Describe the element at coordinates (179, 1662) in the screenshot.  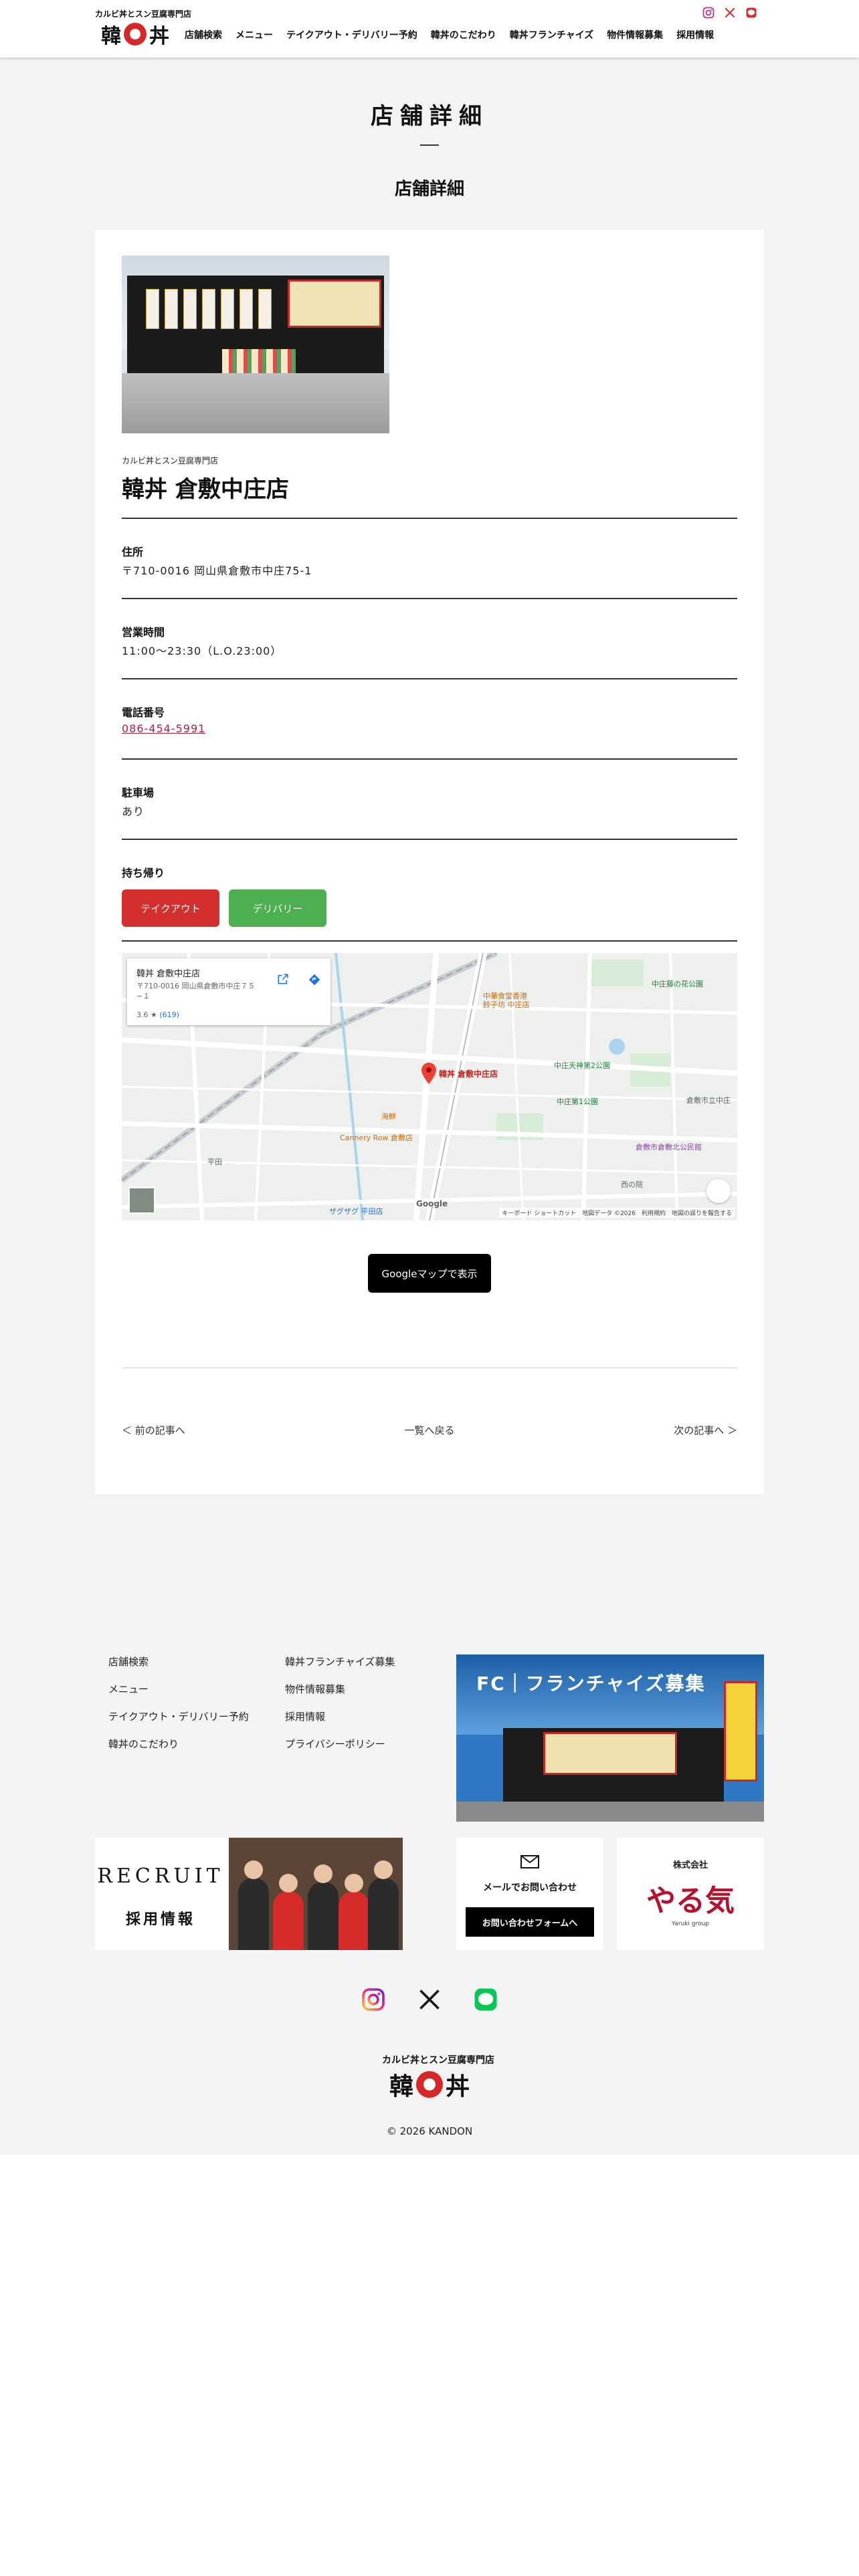
I see `footer-link-store-search: 店舗検索` at that location.